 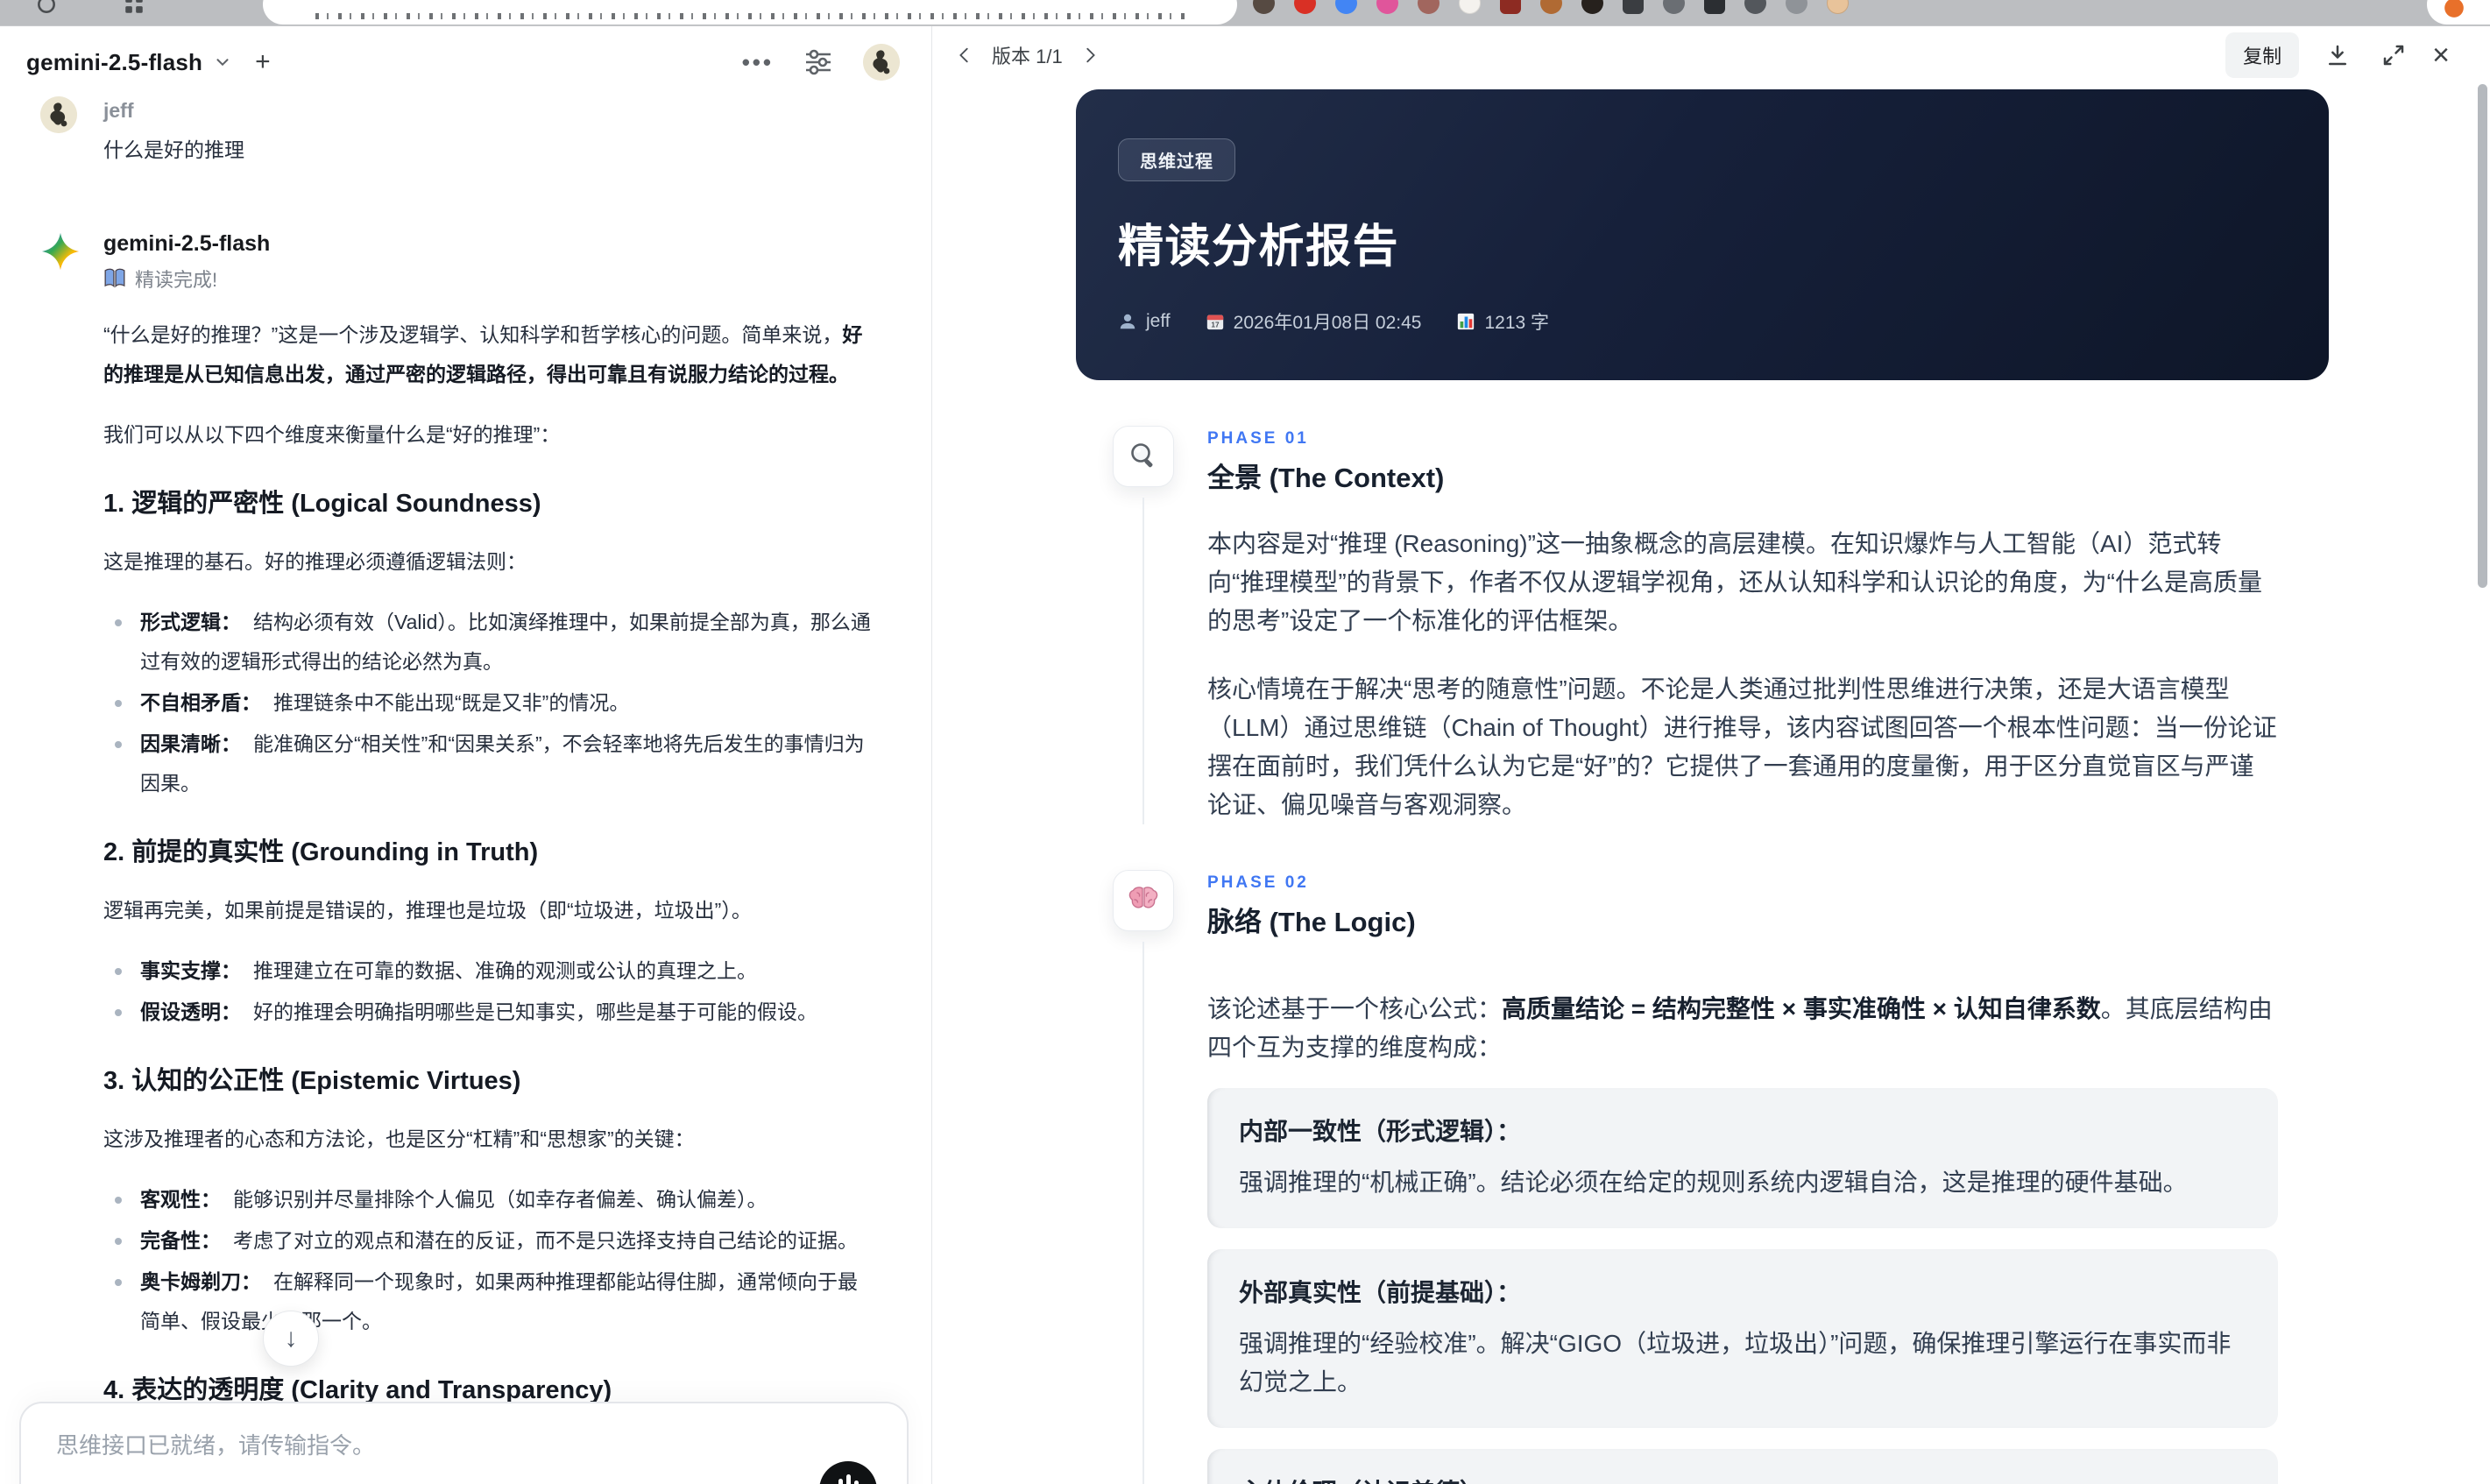 I want to click on close-icon: ×, so click(x=2441, y=55).